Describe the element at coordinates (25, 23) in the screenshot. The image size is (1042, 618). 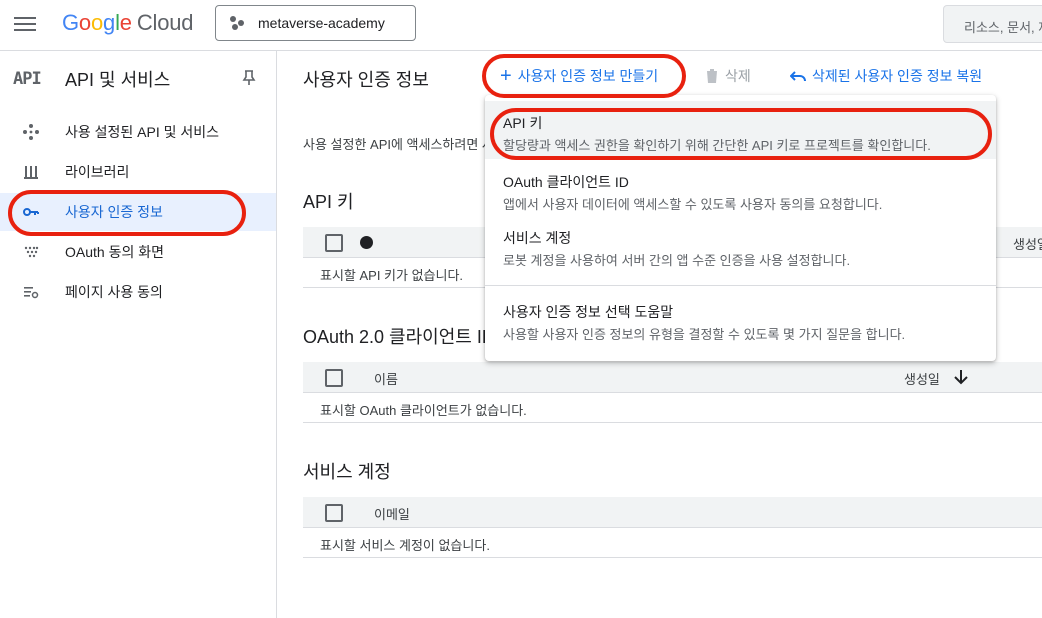
I see `menu-icon` at that location.